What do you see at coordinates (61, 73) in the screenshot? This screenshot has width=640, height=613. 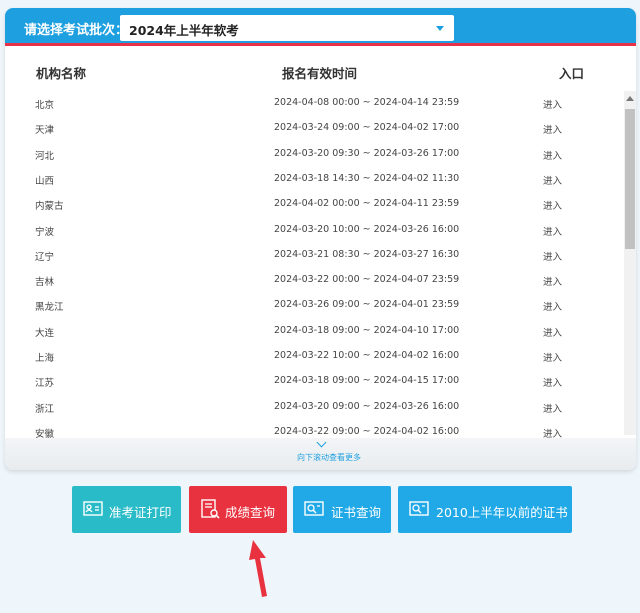 I see `column-header-institution: 机构名称` at bounding box center [61, 73].